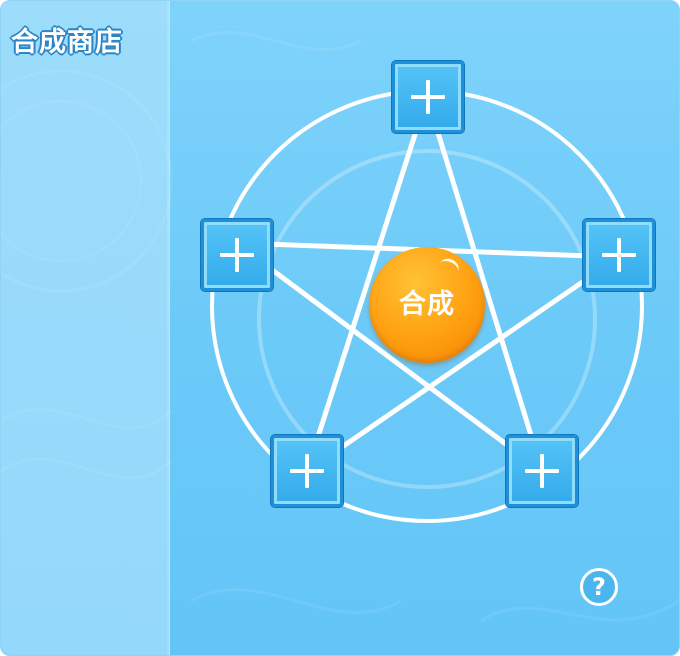  I want to click on material-slot-bottom-left, so click(307, 471).